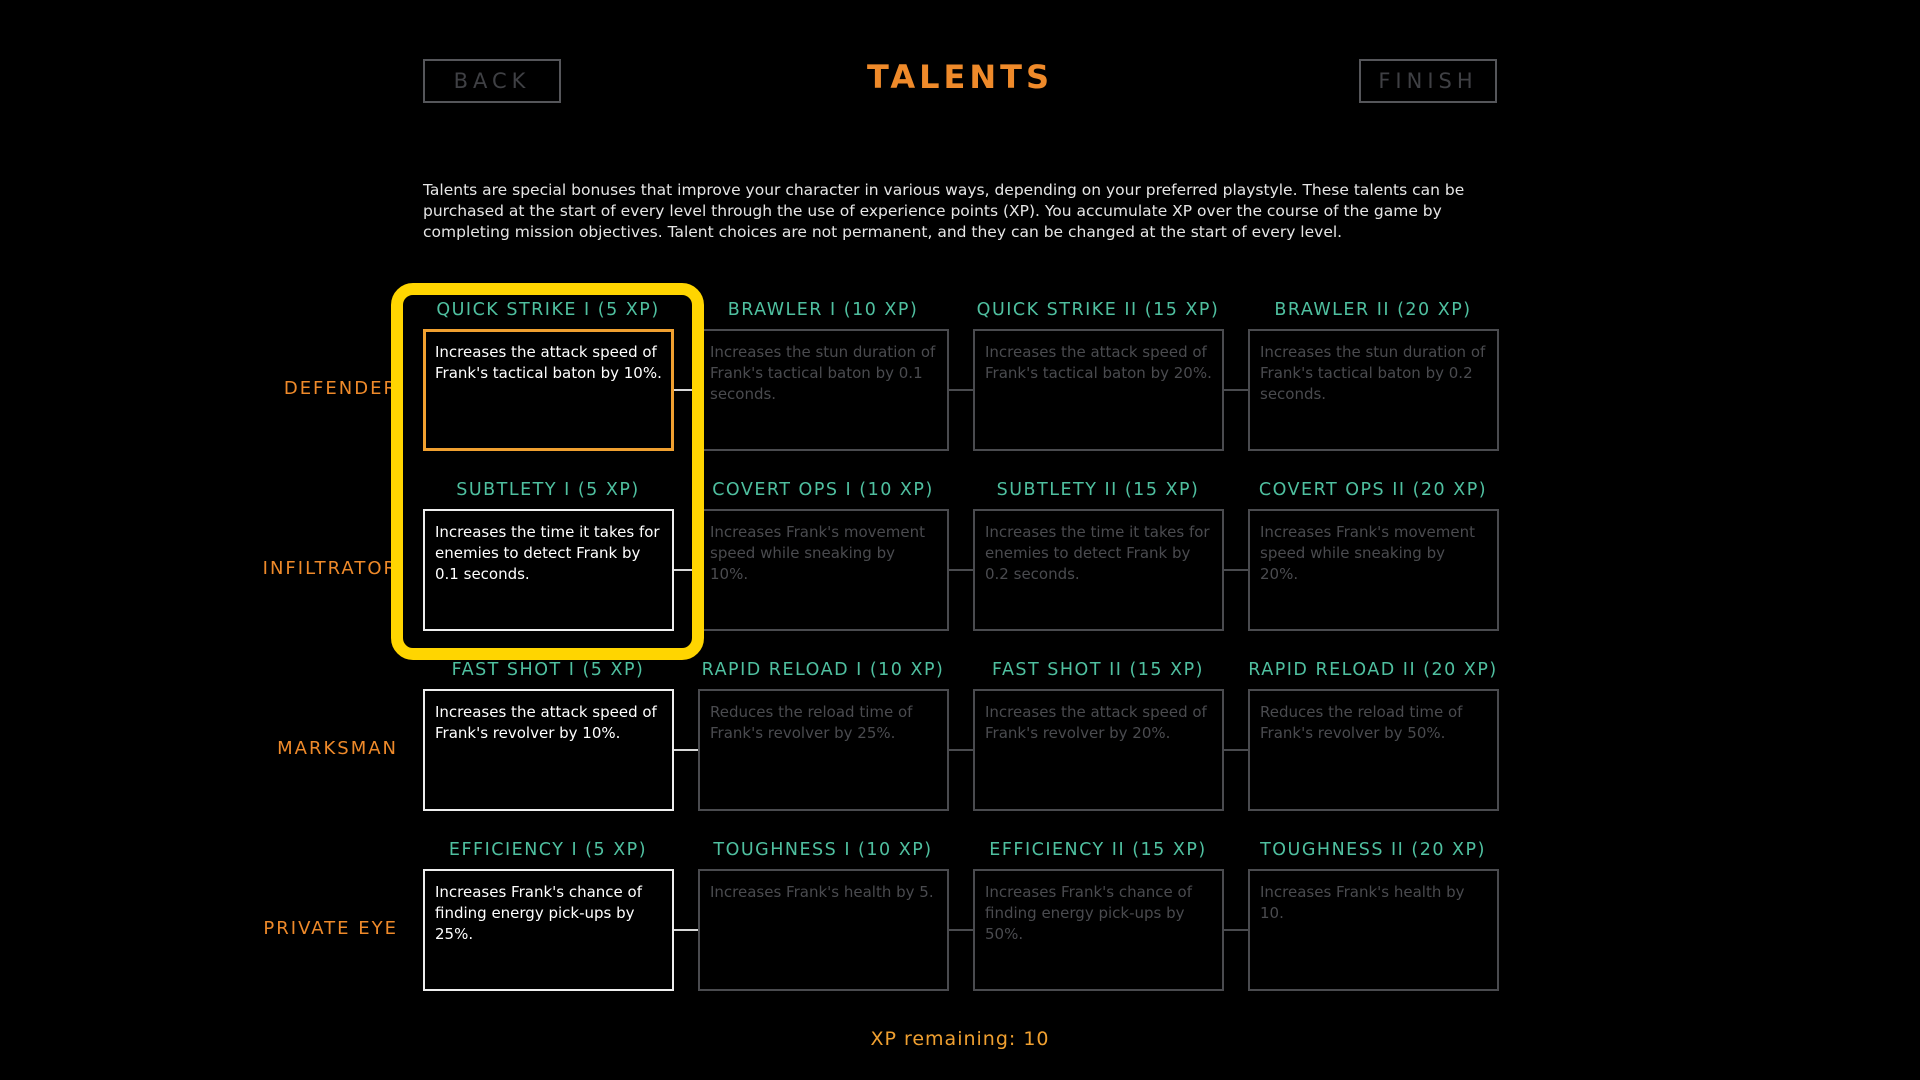  Describe the element at coordinates (1098, 310) in the screenshot. I see `talent-title: QUICK STRIKE II (15 XP)` at that location.